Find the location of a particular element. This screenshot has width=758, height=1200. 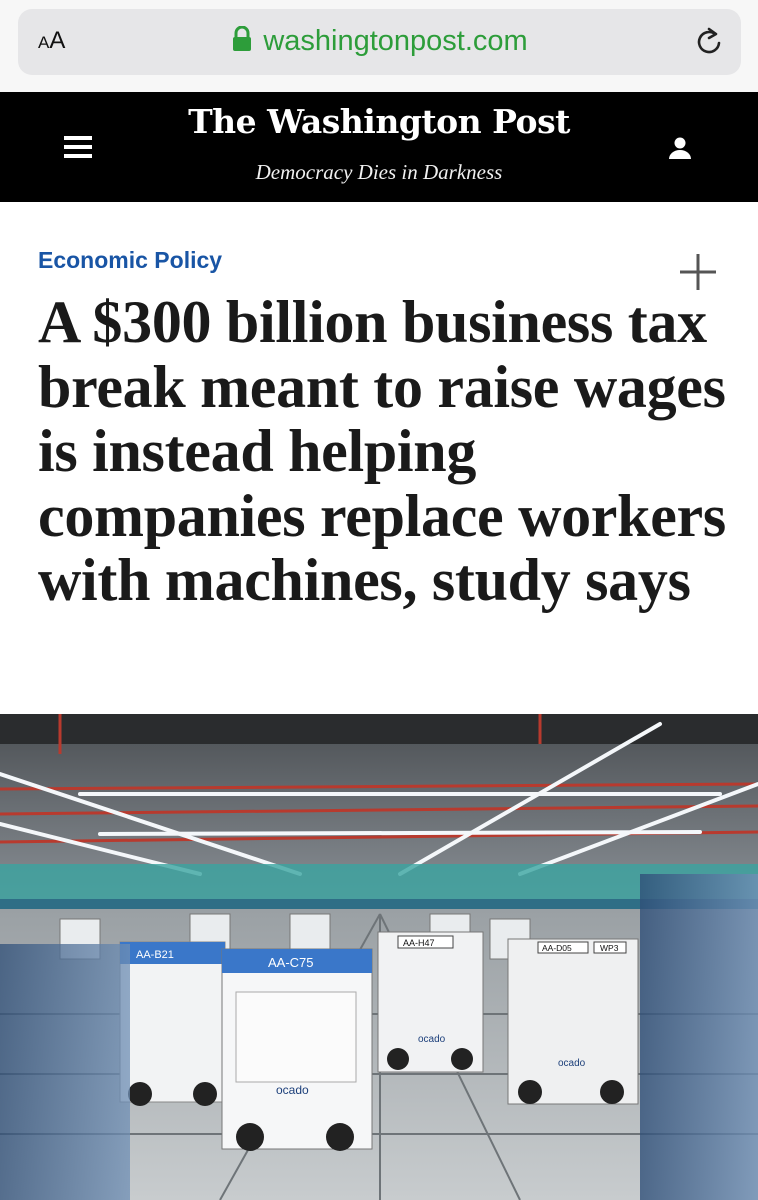

robot-aa-b21: AA-B21 is located at coordinates (172, 1023).